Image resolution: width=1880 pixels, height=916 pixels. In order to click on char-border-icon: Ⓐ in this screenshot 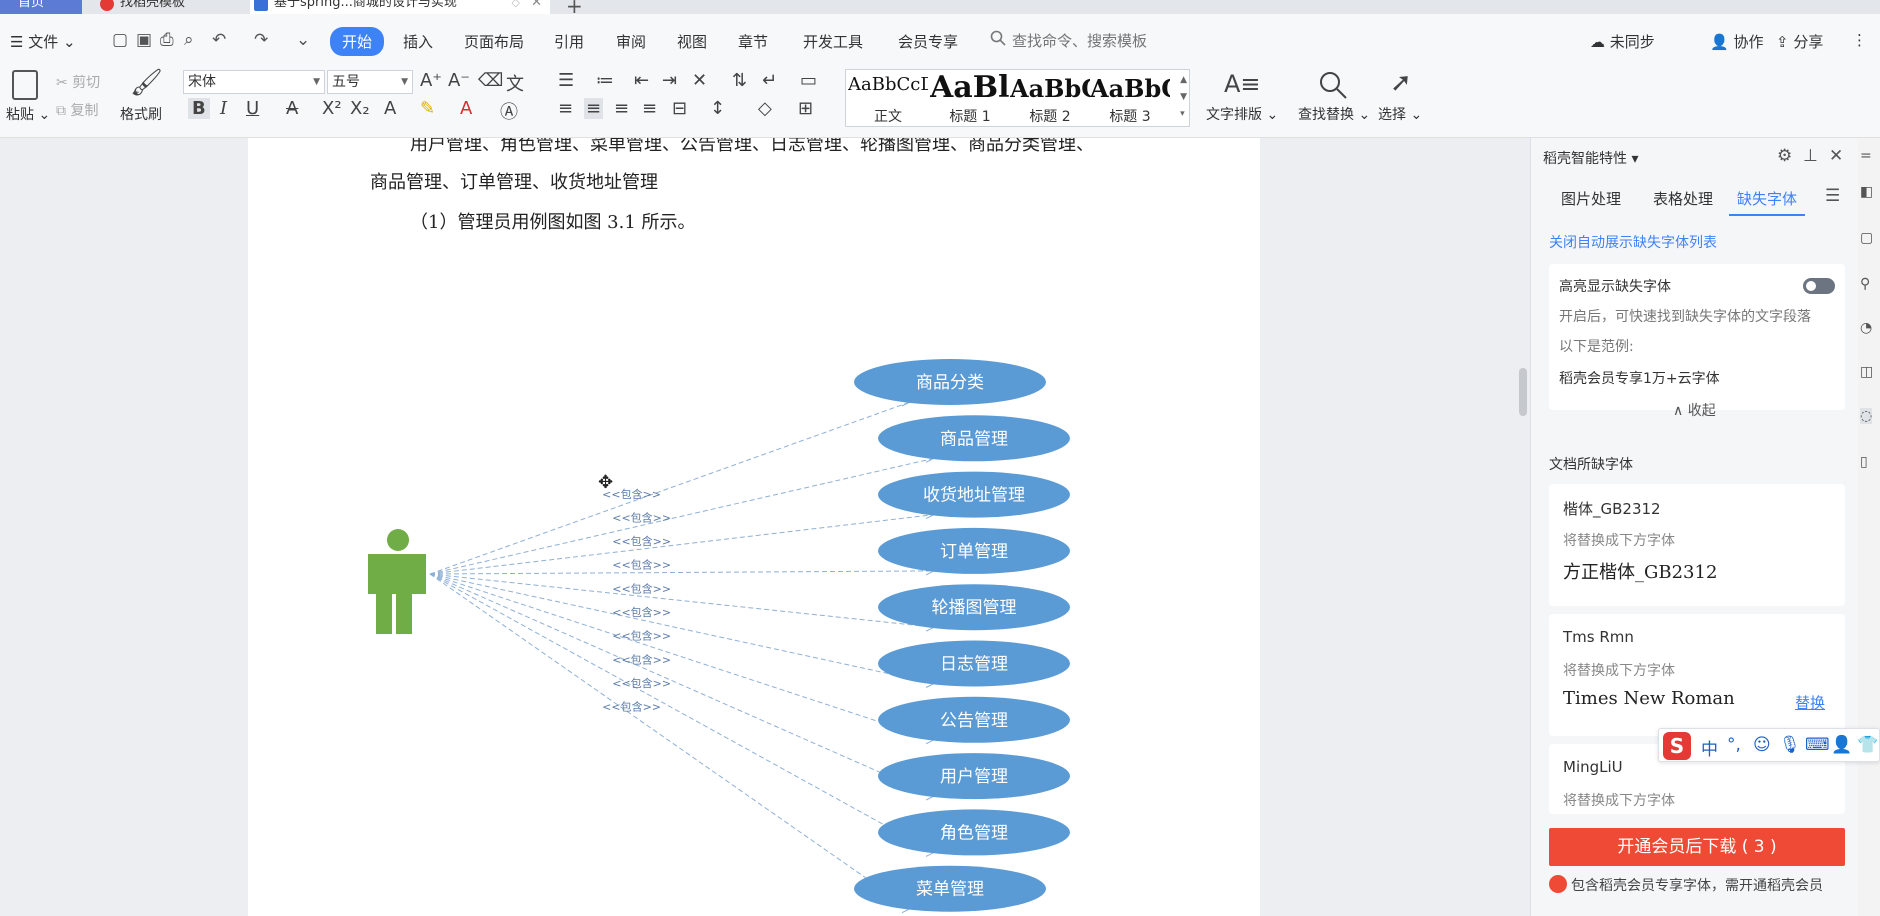, I will do `click(509, 111)`.